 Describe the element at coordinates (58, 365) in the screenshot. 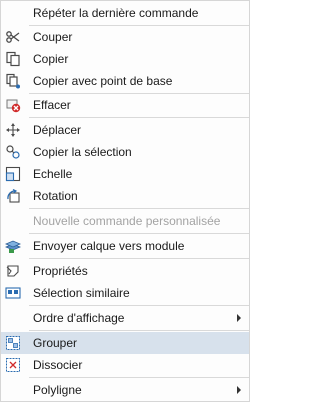

I see `menu-item-label: Dissocier` at that location.